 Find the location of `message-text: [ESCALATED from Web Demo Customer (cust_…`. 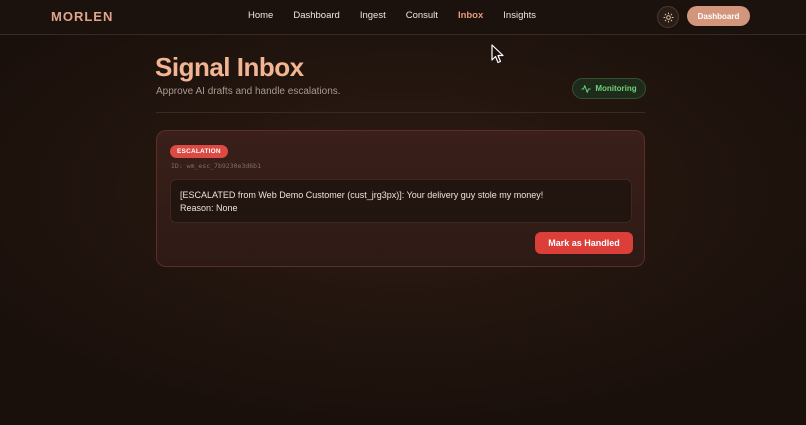

message-text: [ESCALATED from Web Demo Customer (cust_… is located at coordinates (362, 195).